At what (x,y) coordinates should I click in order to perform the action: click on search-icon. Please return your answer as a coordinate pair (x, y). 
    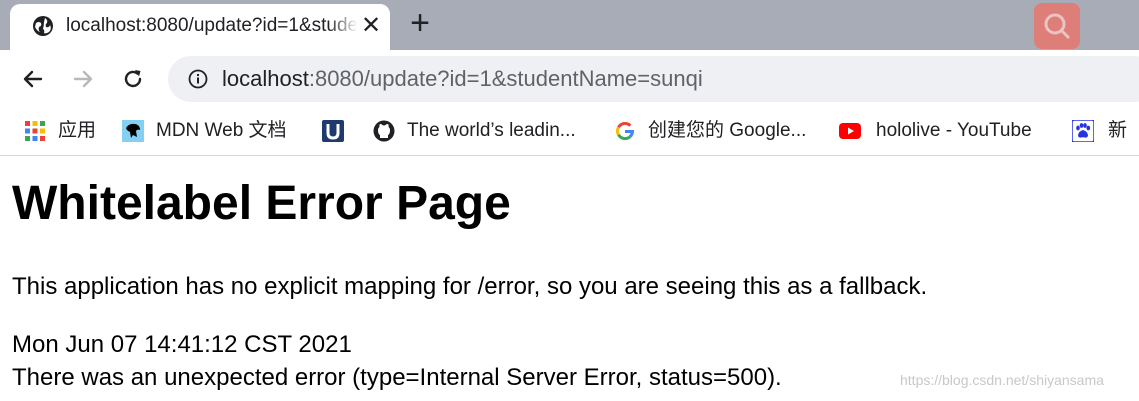
    Looking at the image, I should click on (1057, 26).